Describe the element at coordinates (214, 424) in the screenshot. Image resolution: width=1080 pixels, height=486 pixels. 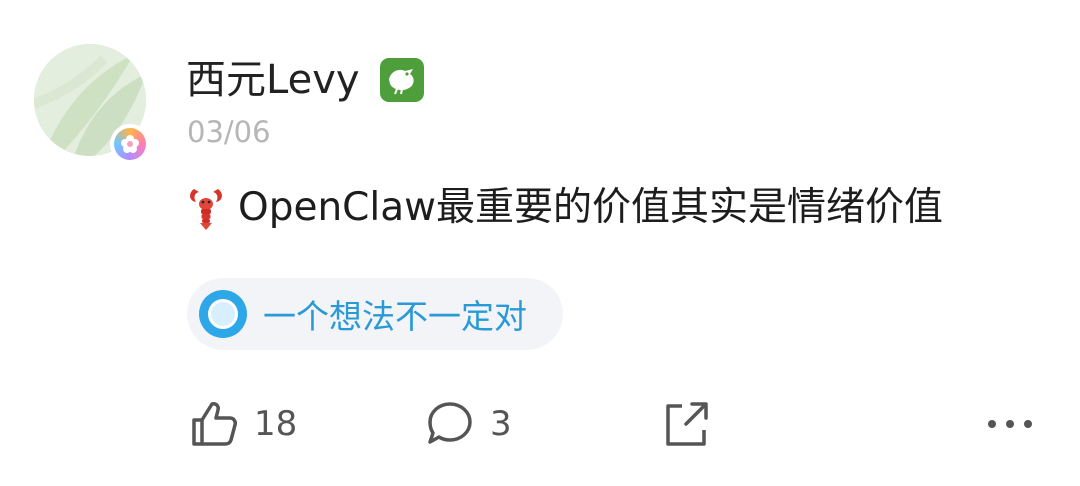
I see `thumbs-up-icon` at that location.